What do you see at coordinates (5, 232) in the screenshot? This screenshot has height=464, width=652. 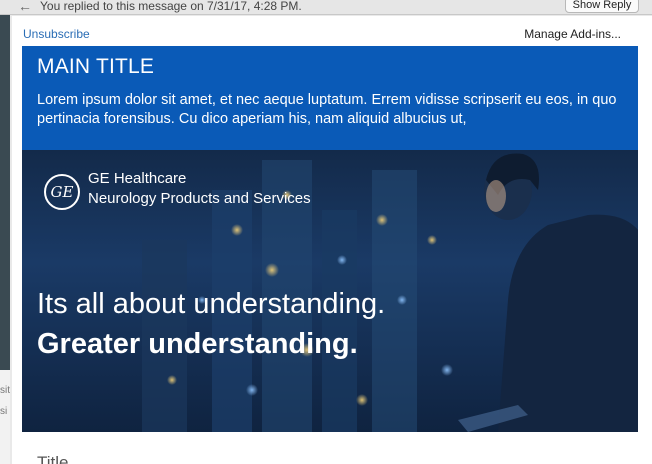 I see `background-window-edge: sit si` at bounding box center [5, 232].